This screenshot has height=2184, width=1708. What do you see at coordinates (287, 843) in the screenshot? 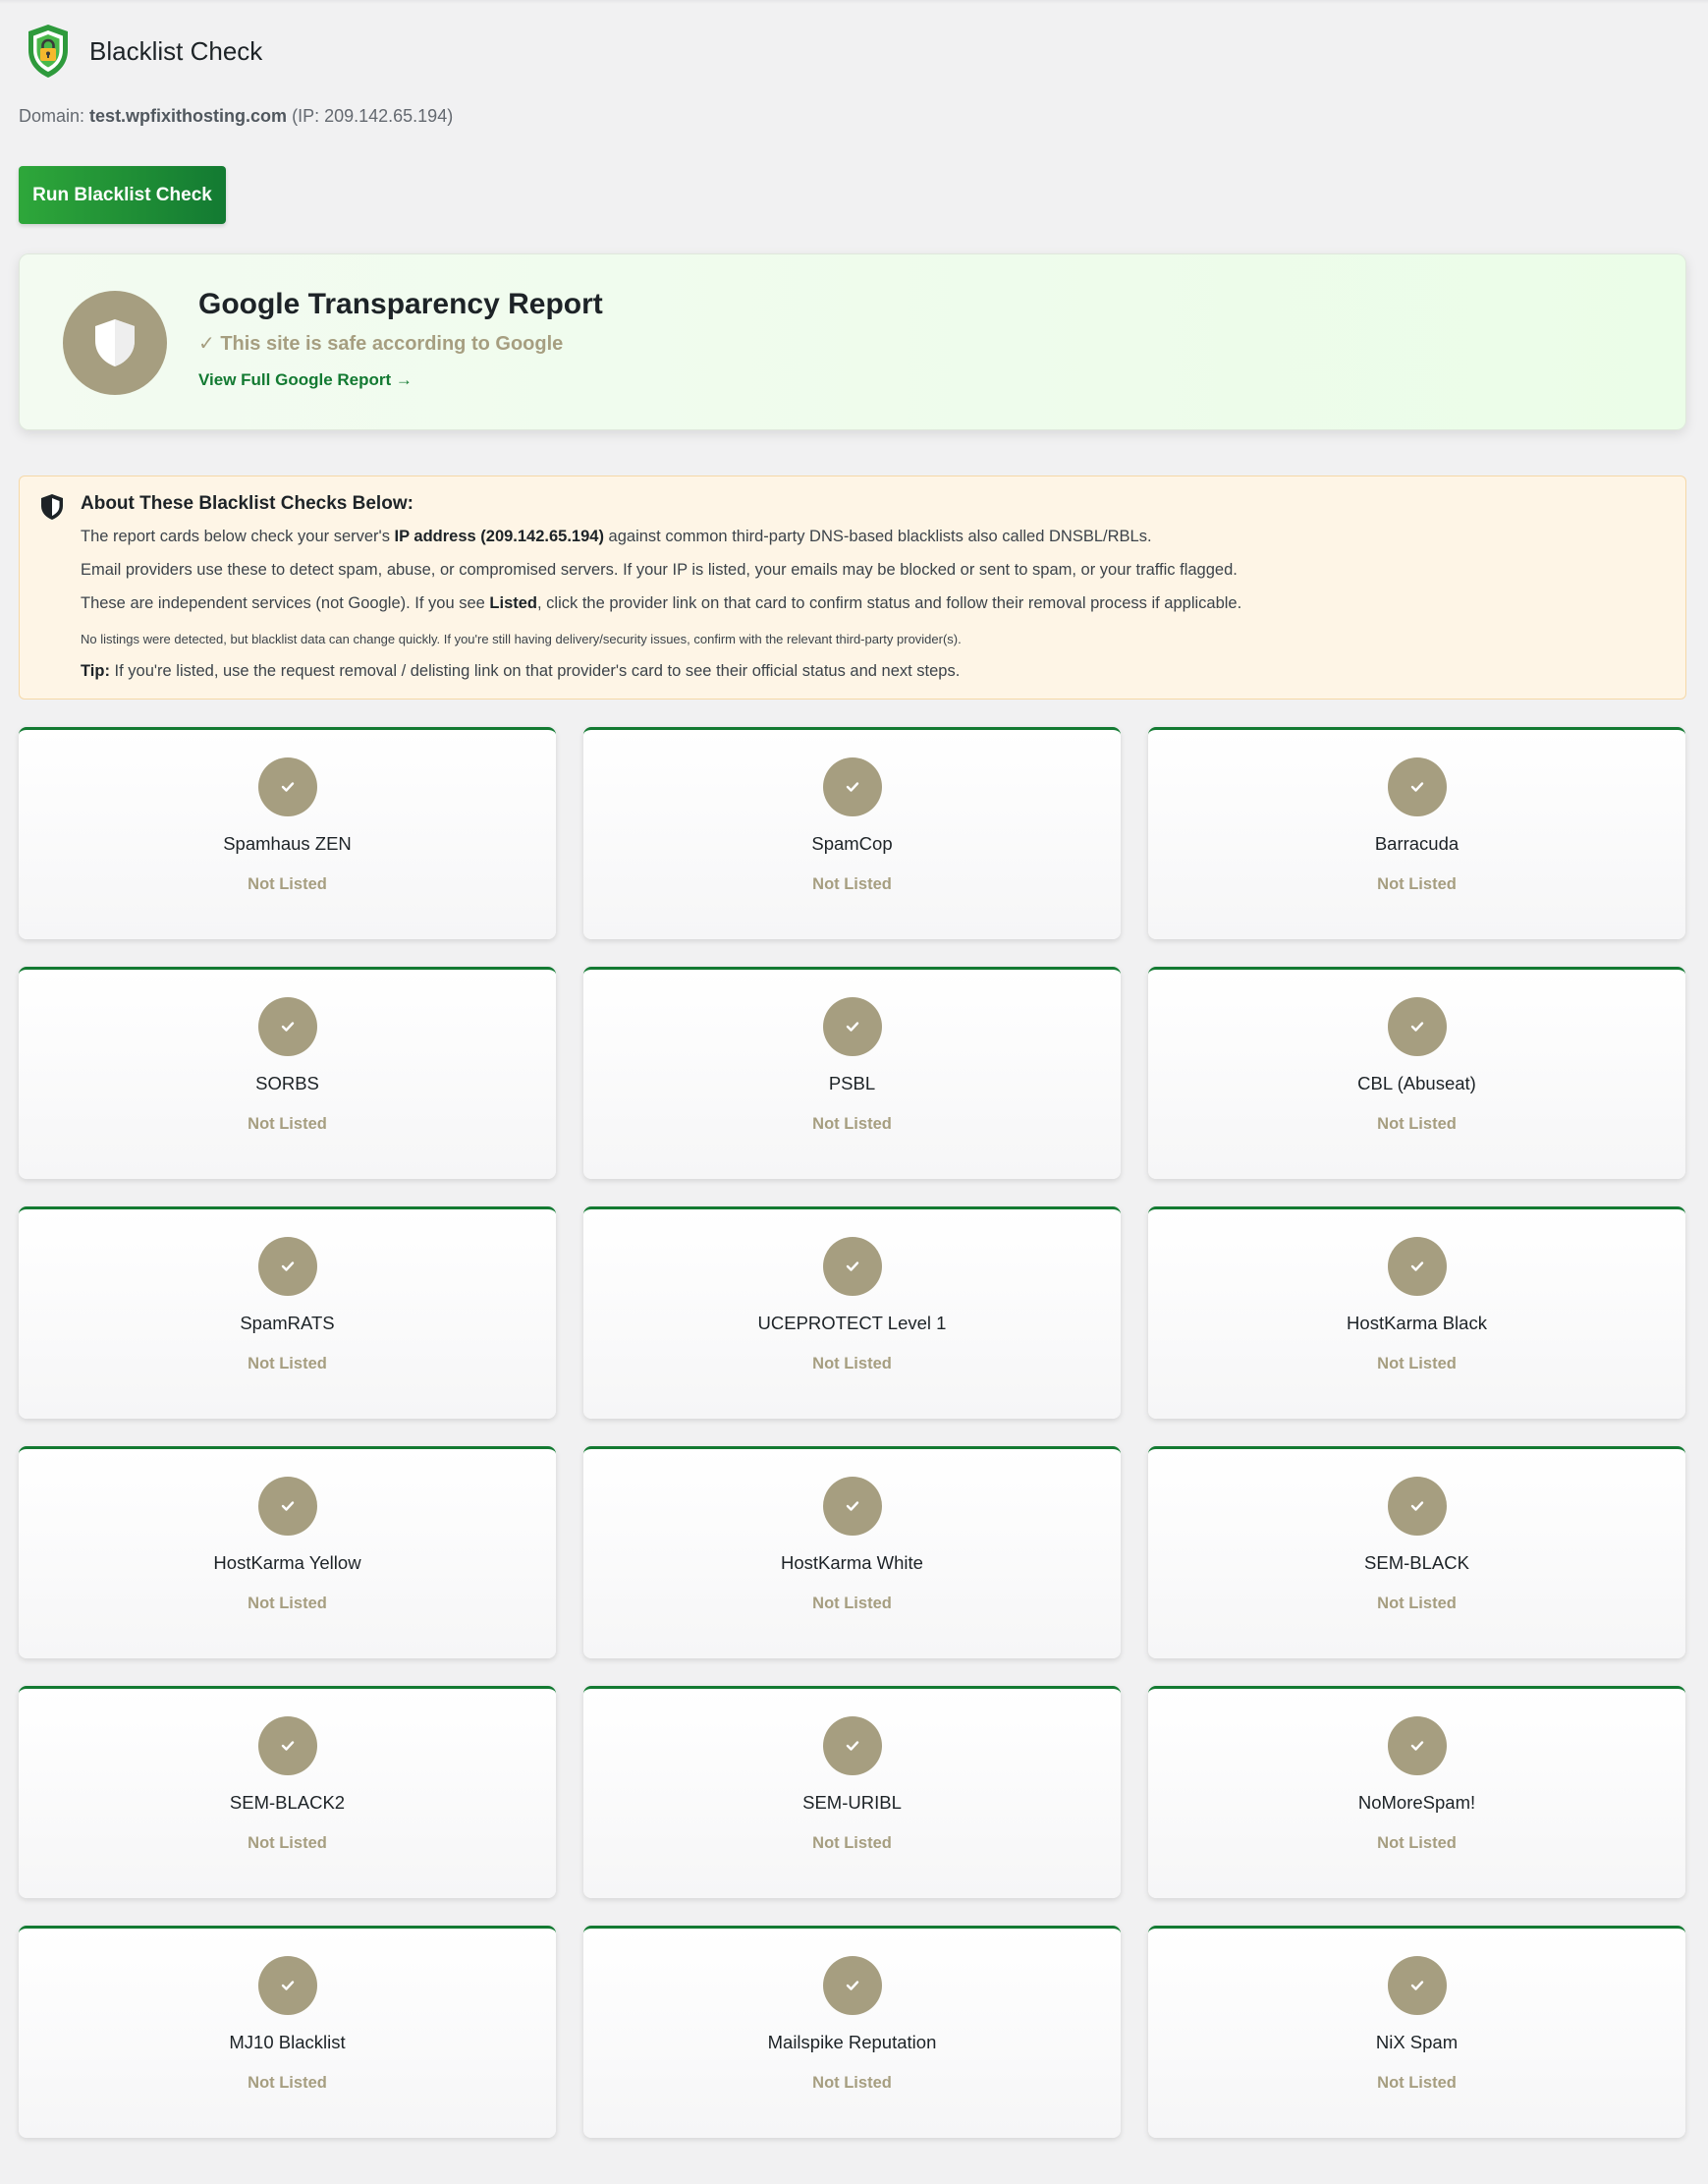
I see `provider-name: Spamhaus ZEN` at bounding box center [287, 843].